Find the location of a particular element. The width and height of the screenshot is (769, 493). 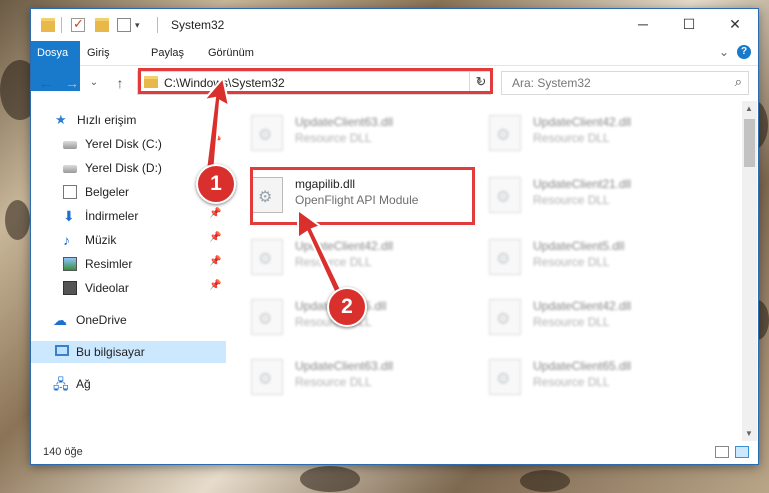

sidebar-item-label: Yerel Disk (C:) is located at coordinates (123, 144).